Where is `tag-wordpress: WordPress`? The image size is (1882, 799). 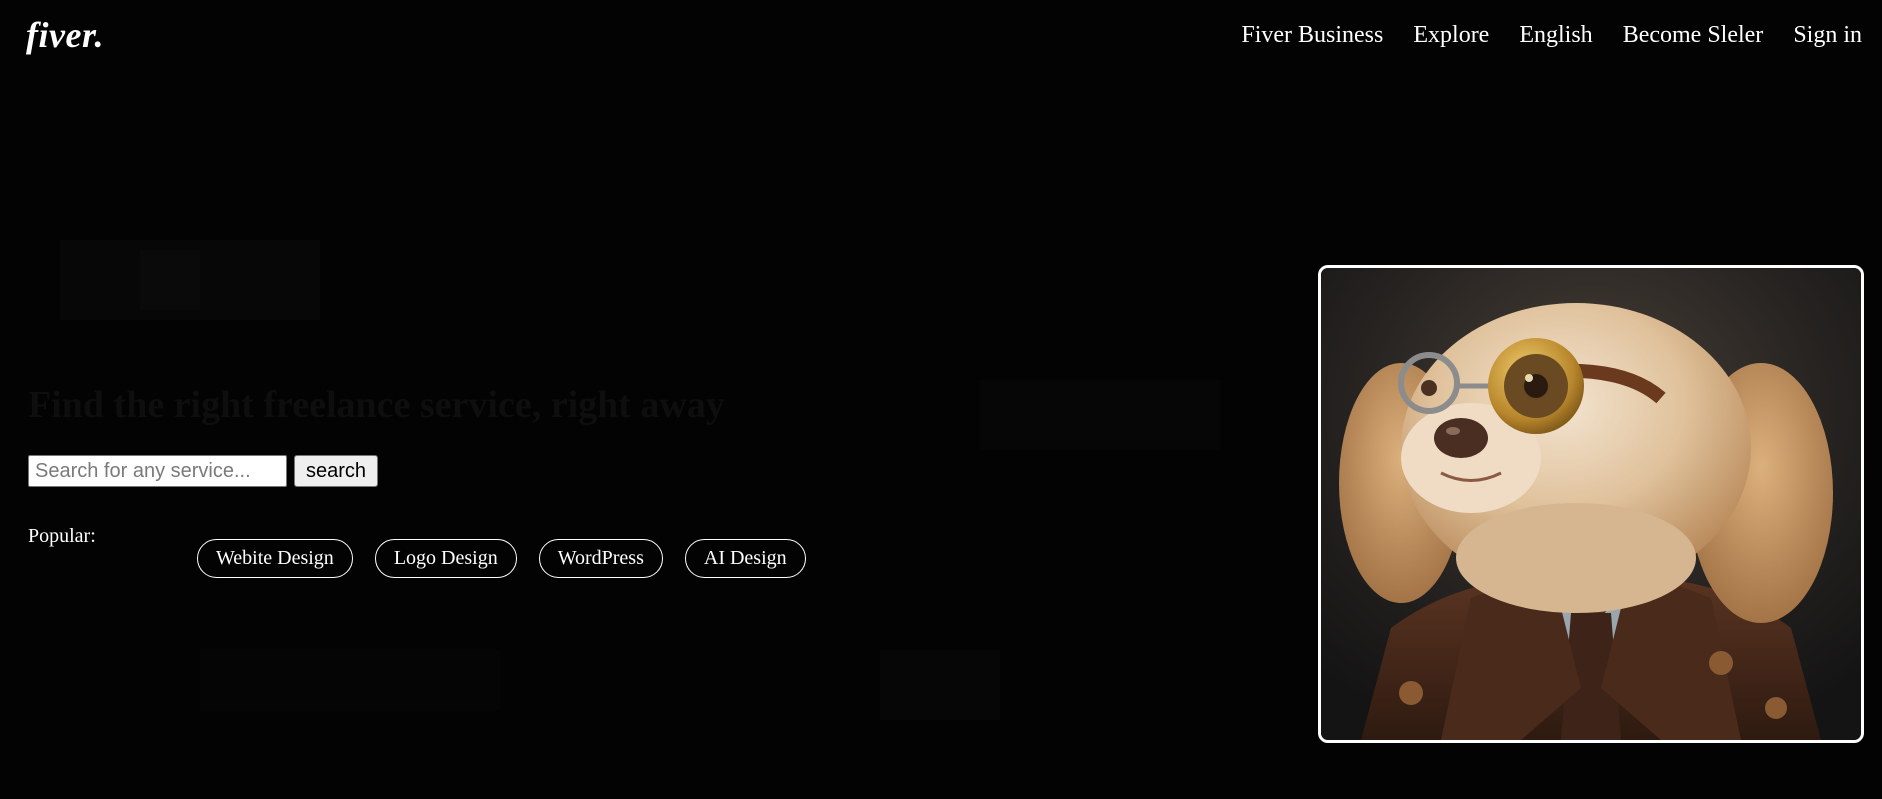 tag-wordpress: WordPress is located at coordinates (600, 558).